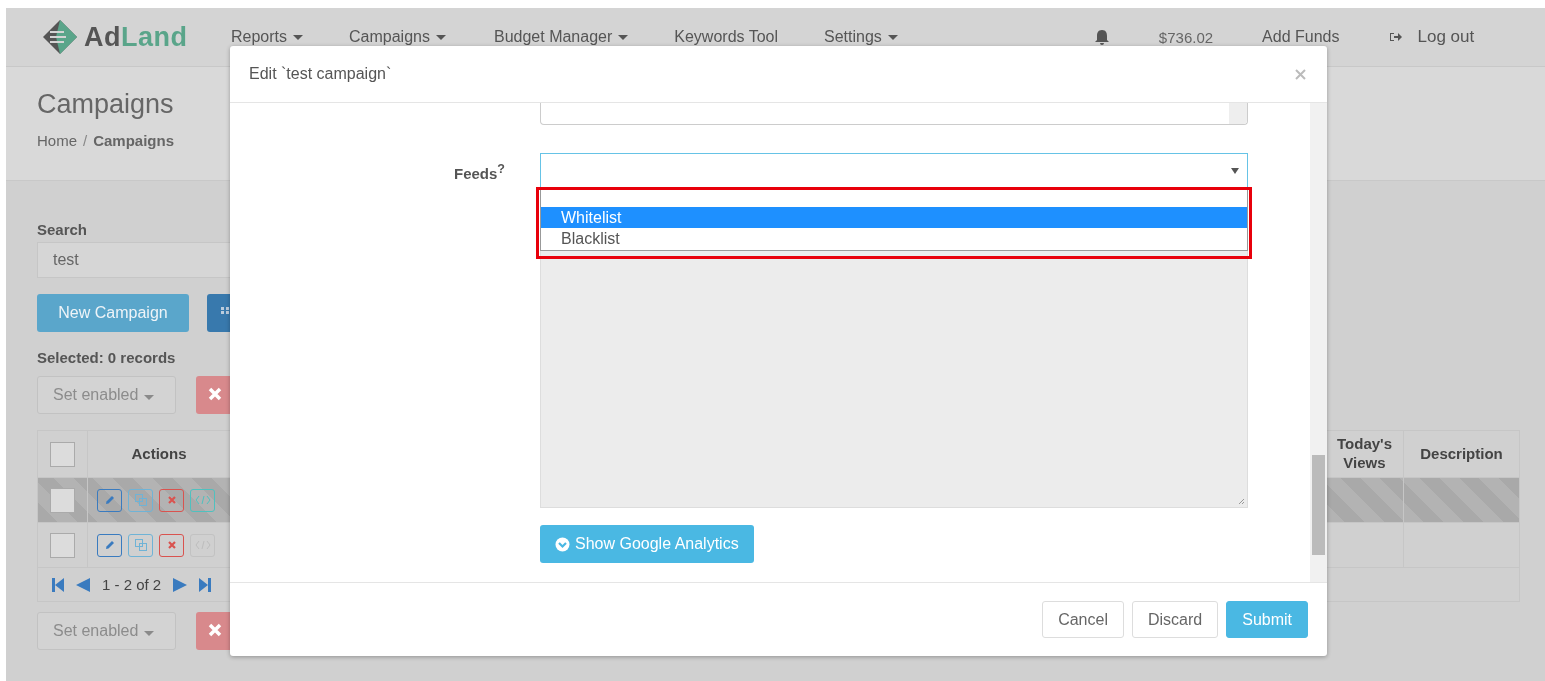  I want to click on scrollbar, so click(1318, 342).